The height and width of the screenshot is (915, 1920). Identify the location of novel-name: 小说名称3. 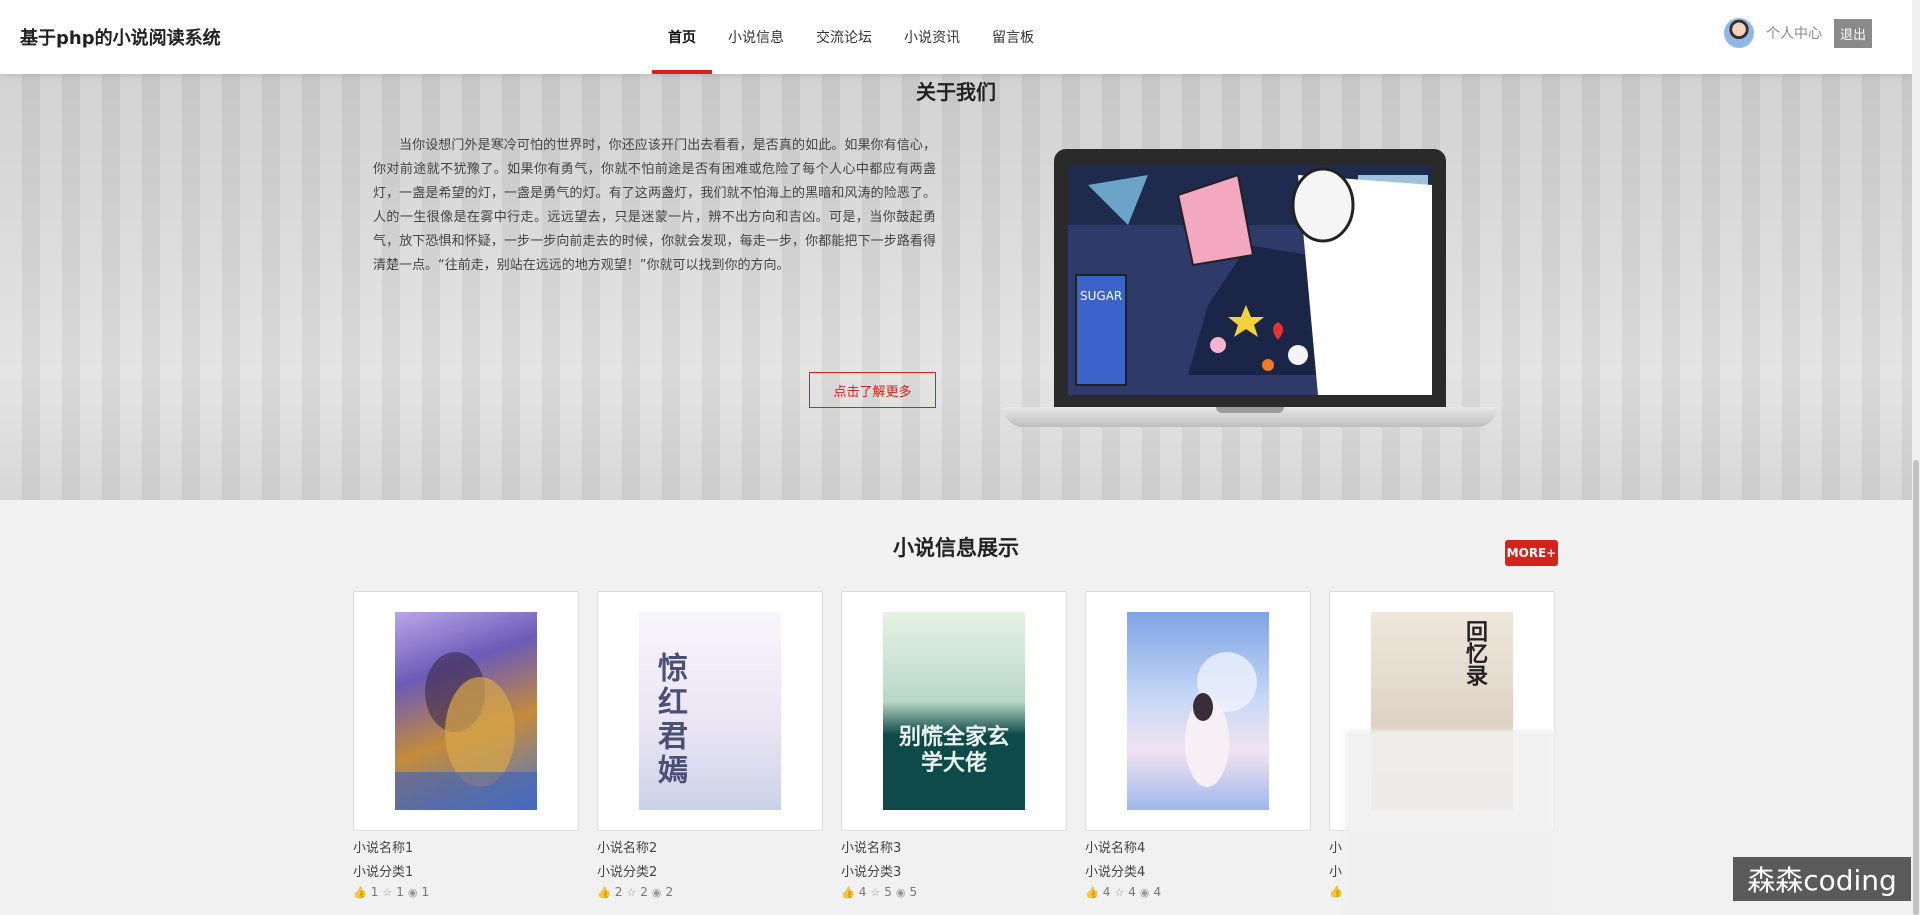
(954, 847).